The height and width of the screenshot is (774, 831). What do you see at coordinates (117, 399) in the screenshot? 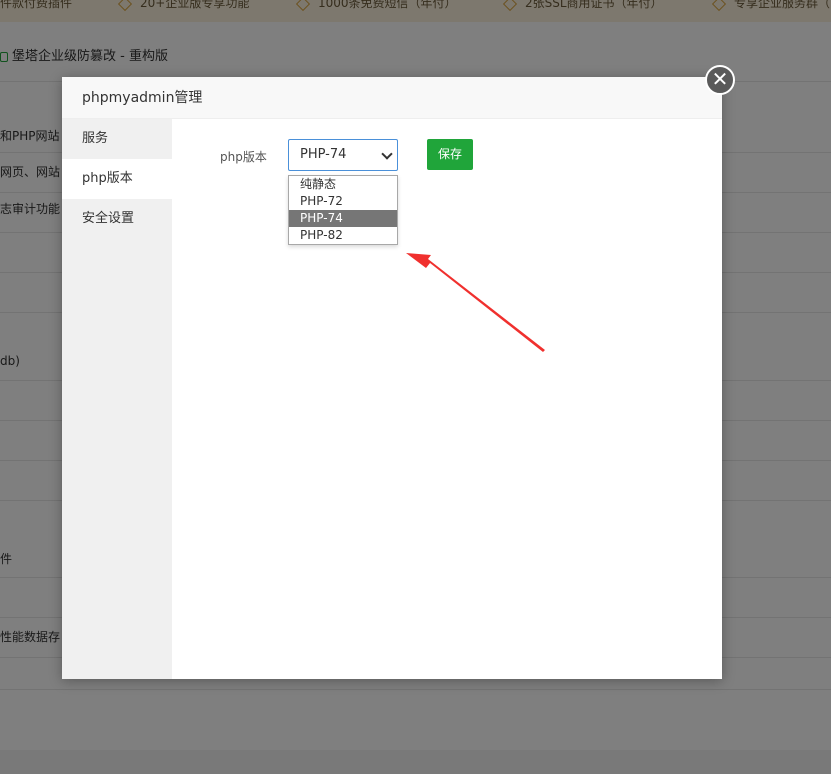
I see `modal-sidebar: 服务 php版本 安全设置` at bounding box center [117, 399].